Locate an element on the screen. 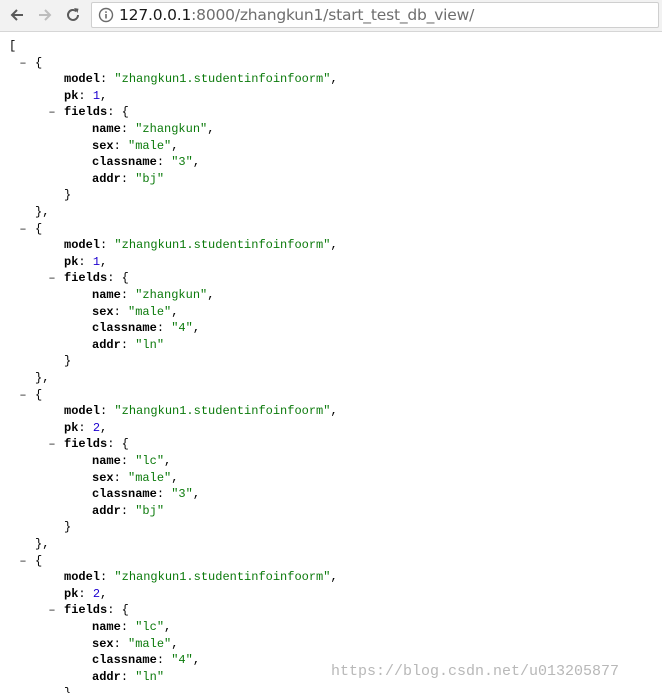  name-line: name: "lc", is located at coordinates (131, 627).